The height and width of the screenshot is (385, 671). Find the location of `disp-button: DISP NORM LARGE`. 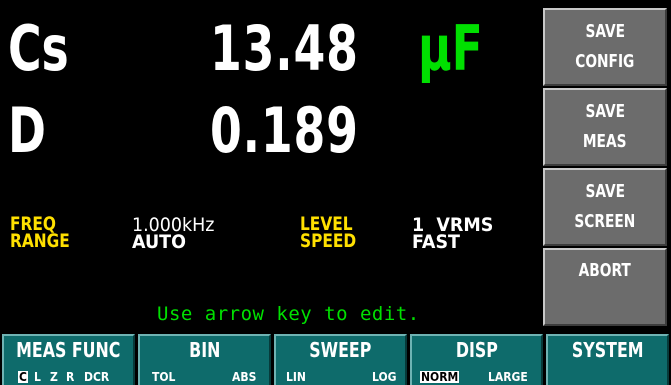

disp-button: DISP NORM LARGE is located at coordinates (476, 359).